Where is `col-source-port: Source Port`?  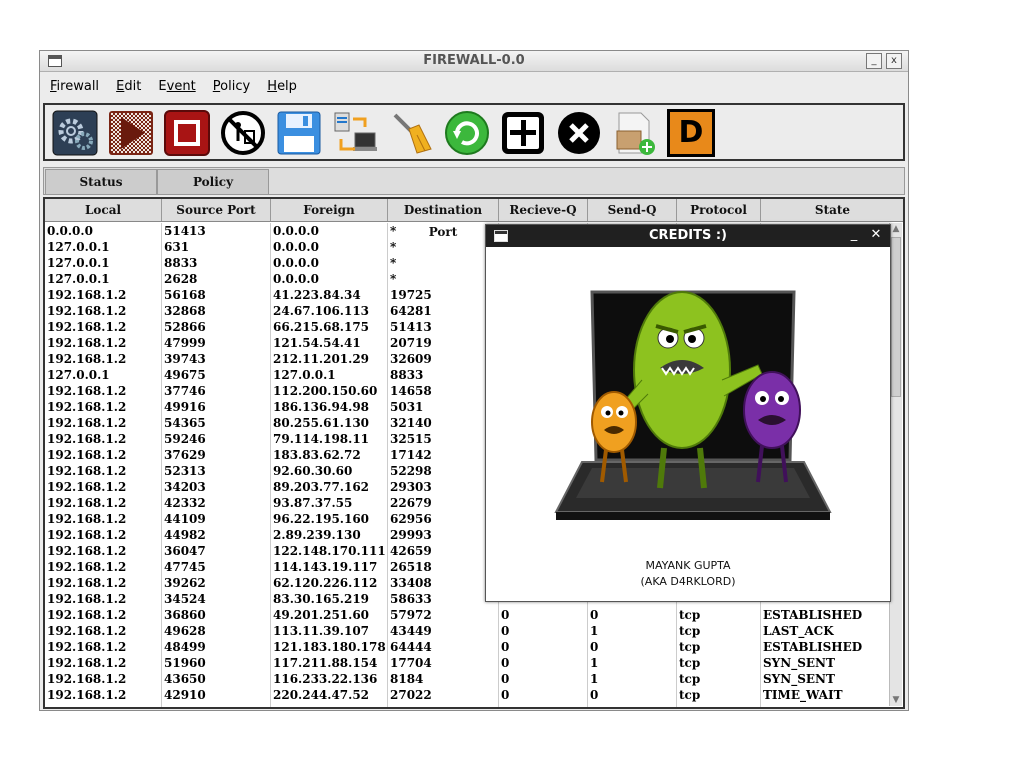 col-source-port: Source Port is located at coordinates (216, 210).